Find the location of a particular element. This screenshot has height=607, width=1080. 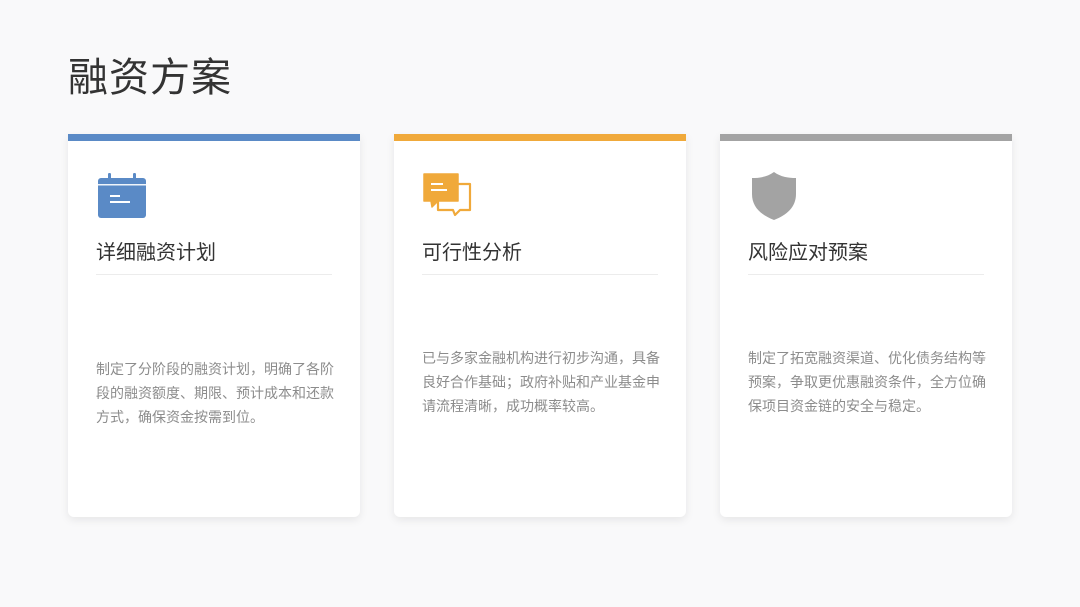

calendar-icon is located at coordinates (122, 196).